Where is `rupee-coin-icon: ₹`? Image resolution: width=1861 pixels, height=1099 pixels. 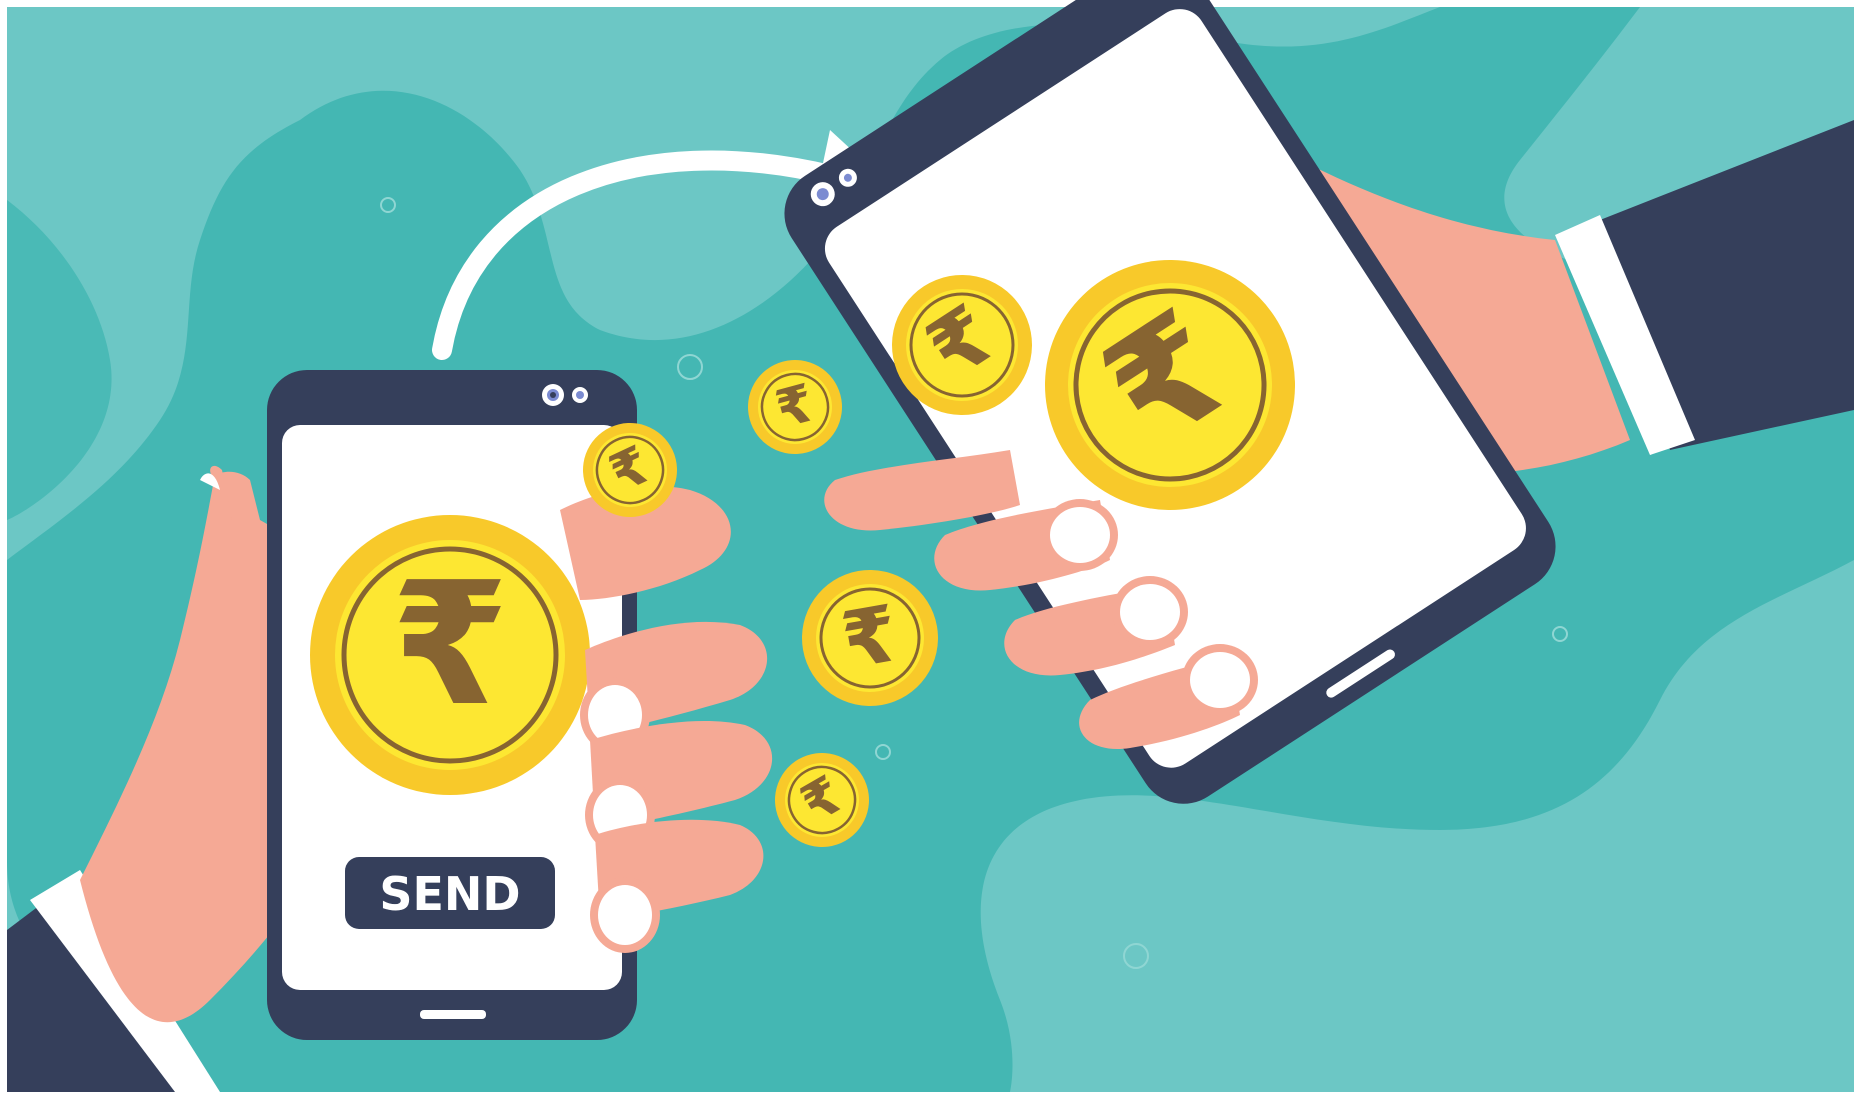
rupee-coin-icon: ₹ is located at coordinates (450, 655).